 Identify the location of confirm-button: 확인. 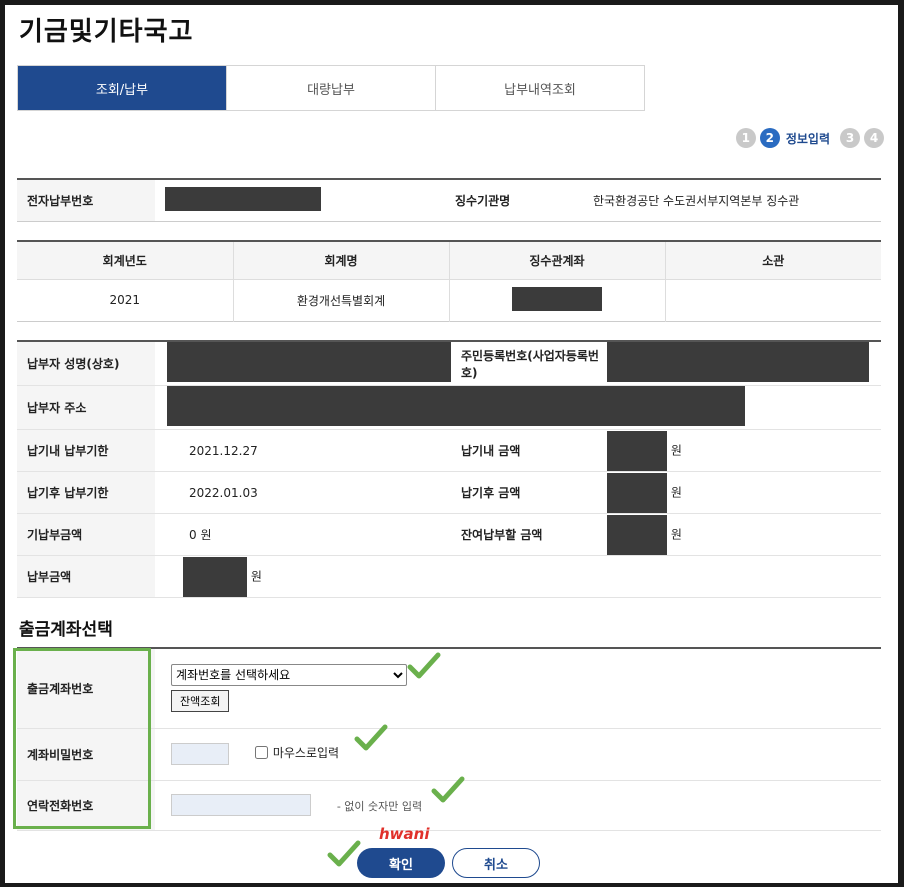
(401, 863).